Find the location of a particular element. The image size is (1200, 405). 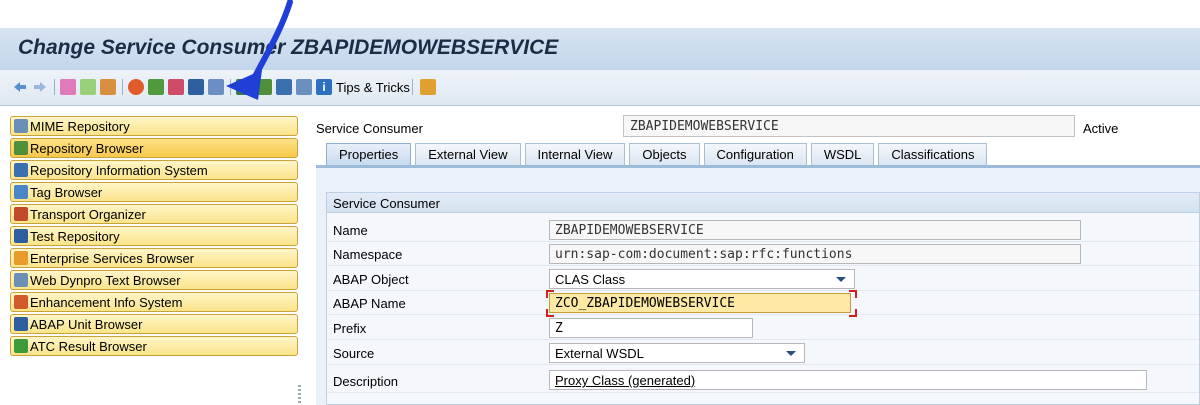

nav-item-atc-result-browser: ATC Result Browser is located at coordinates (154, 346).